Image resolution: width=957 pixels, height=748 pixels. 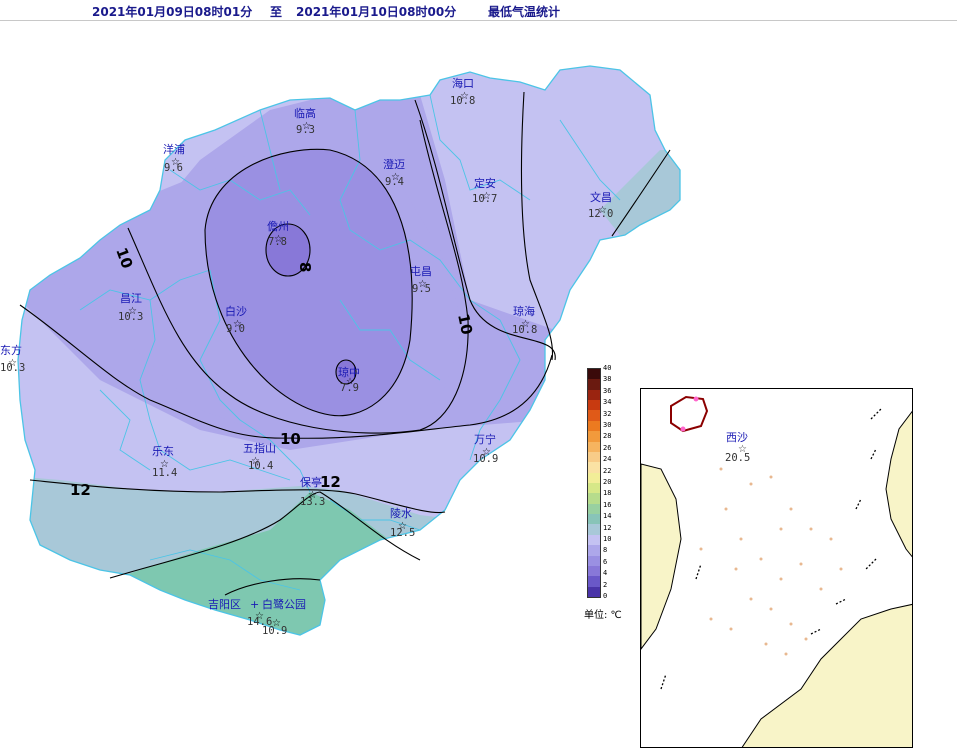 I want to click on legend-tick-label: 38, so click(x=607, y=379).